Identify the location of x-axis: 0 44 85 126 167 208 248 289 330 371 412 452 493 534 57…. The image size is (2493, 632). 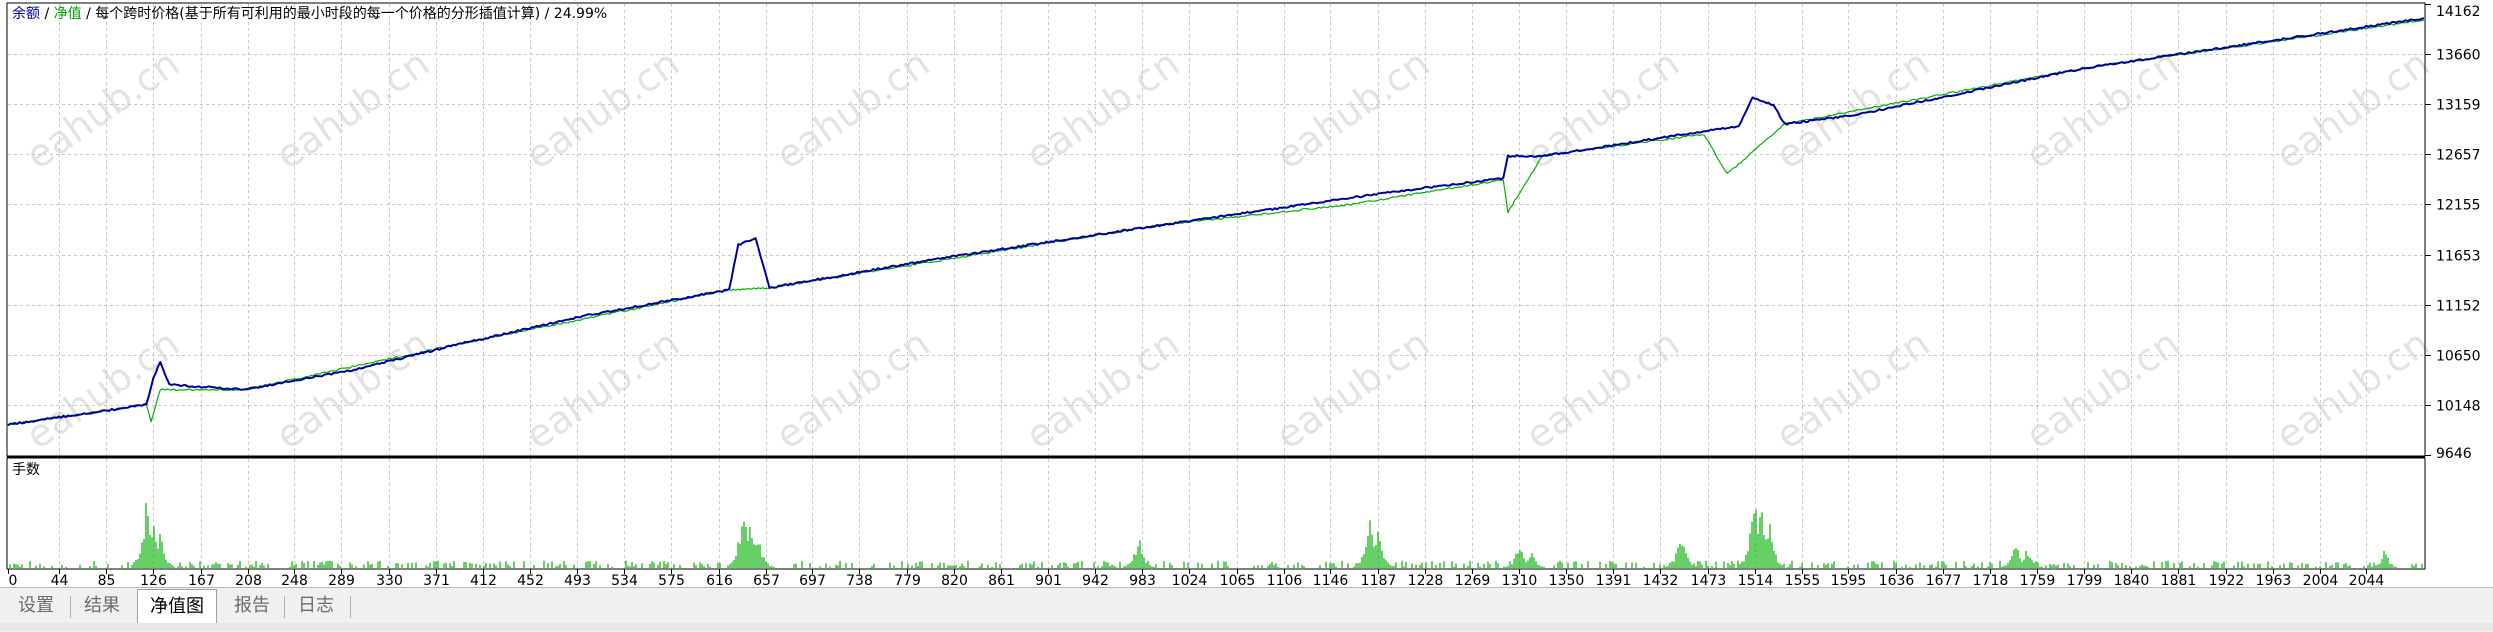
(1196, 578).